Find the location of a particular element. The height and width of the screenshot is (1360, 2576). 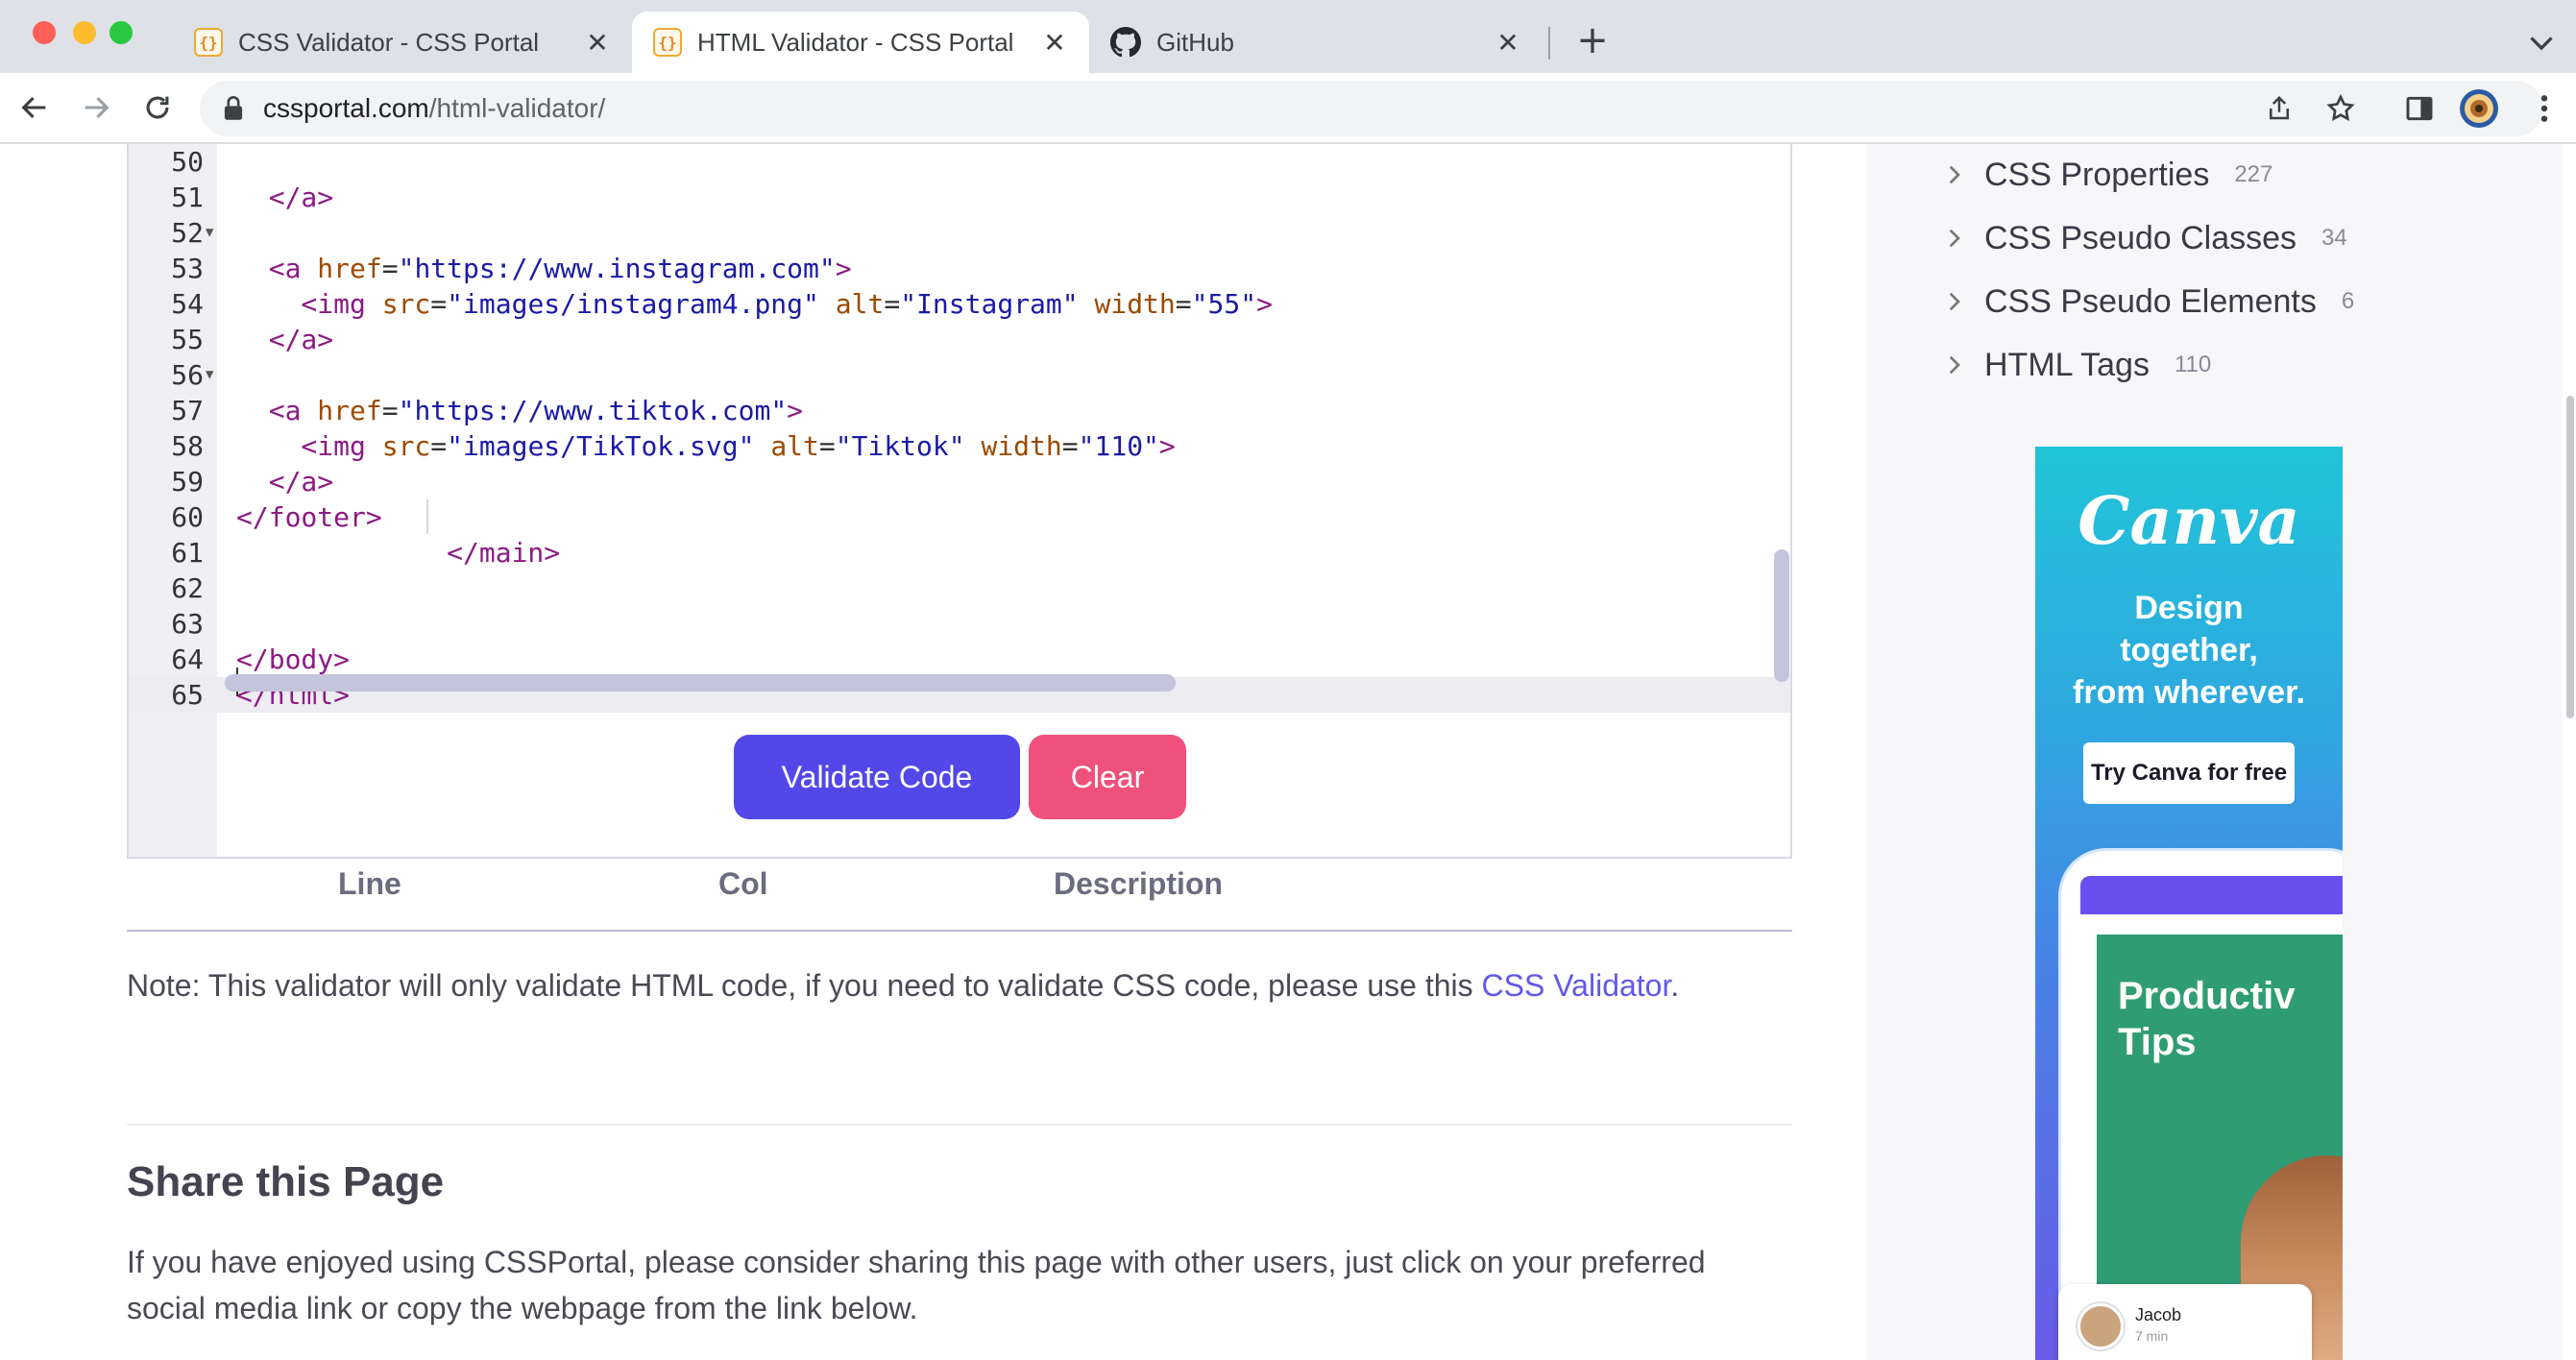

browser-menu-button is located at coordinates (2544, 109).